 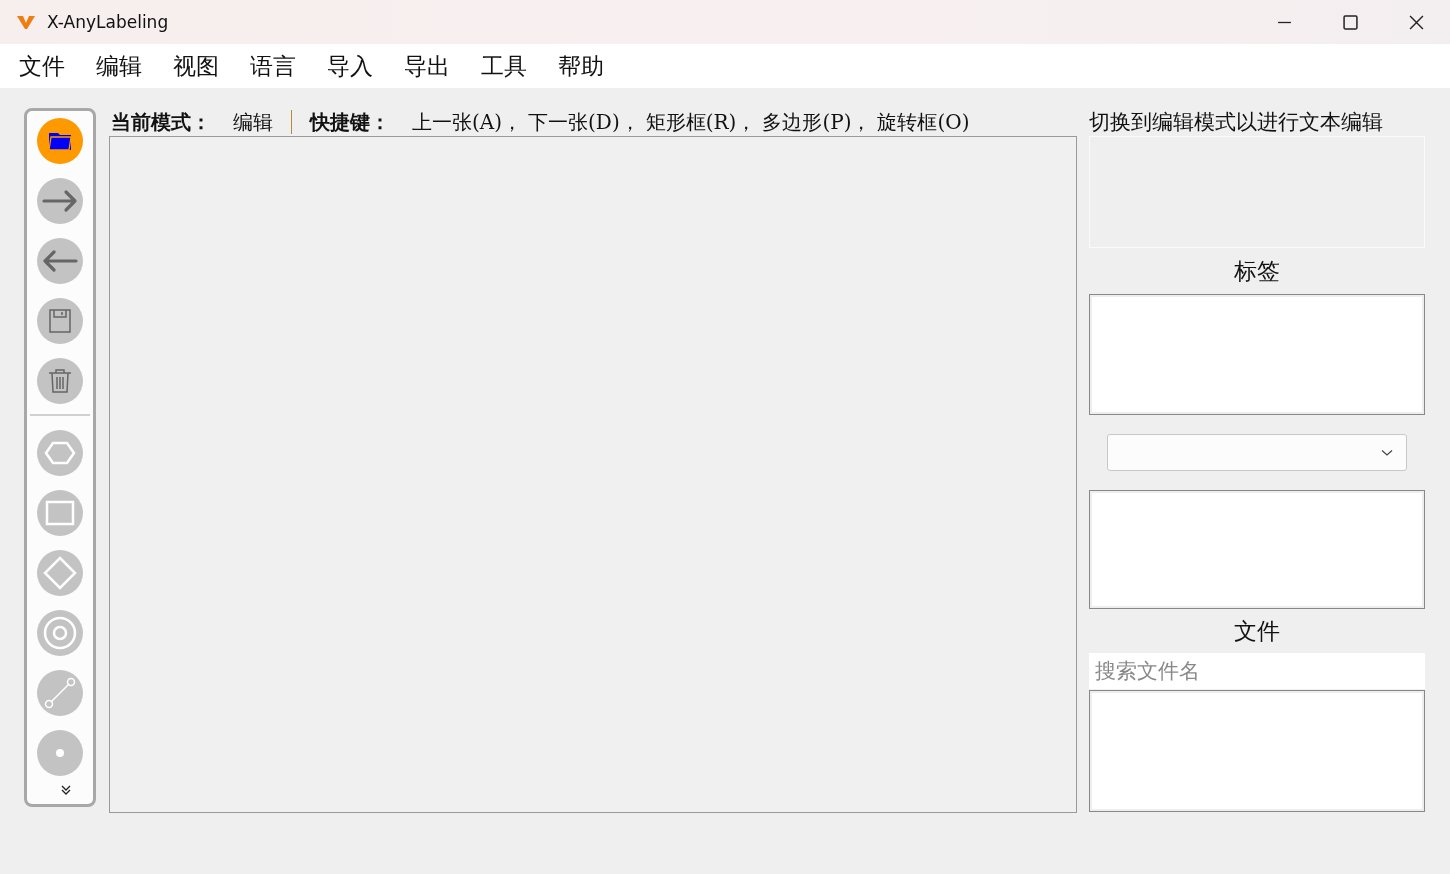 What do you see at coordinates (350, 66) in the screenshot?
I see `menu-item: 导入` at bounding box center [350, 66].